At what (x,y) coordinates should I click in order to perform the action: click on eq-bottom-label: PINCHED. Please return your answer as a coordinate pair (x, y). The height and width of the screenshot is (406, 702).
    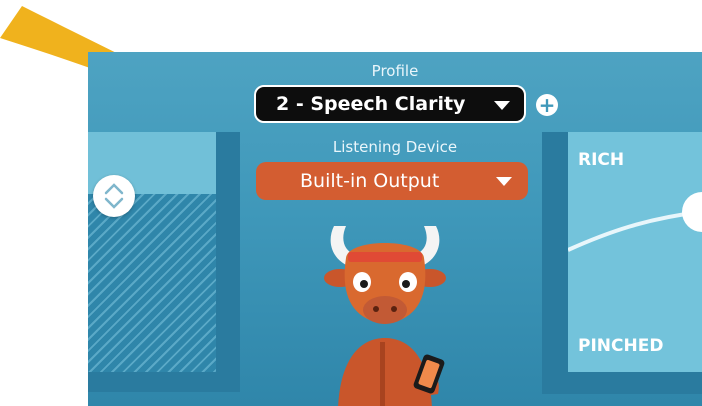
    Looking at the image, I should click on (621, 346).